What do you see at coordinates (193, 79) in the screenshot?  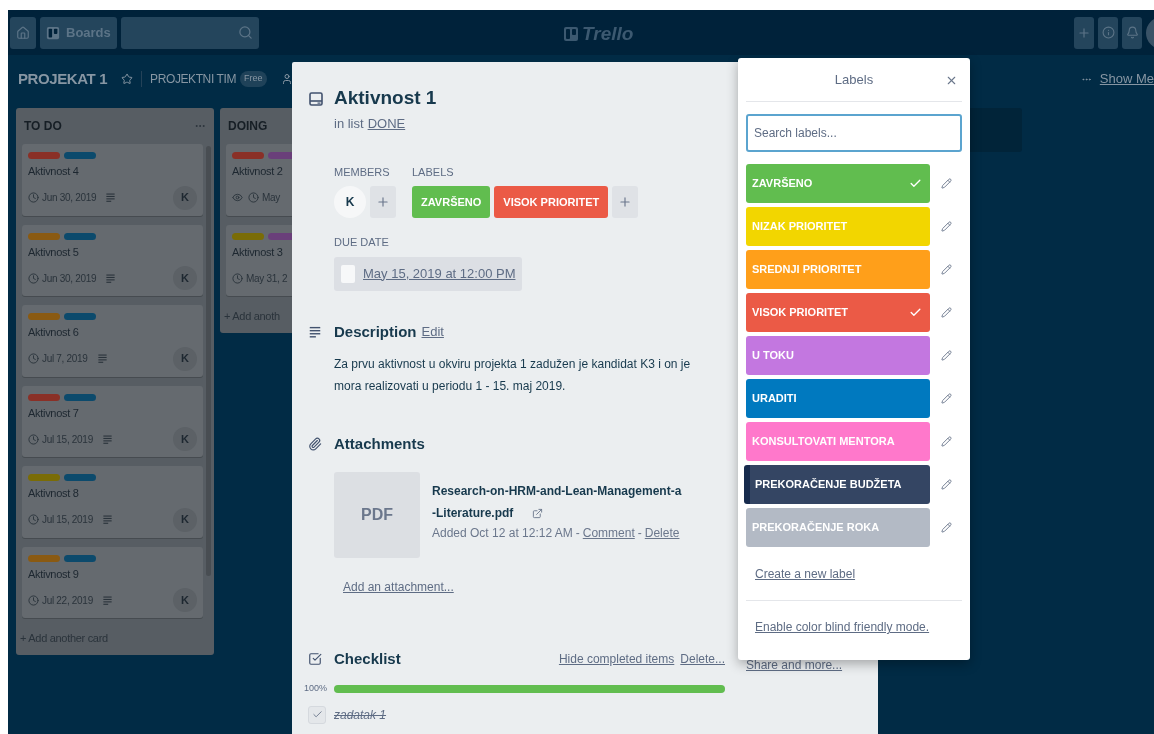 I see `team-name: PROJEKTNI TIM` at bounding box center [193, 79].